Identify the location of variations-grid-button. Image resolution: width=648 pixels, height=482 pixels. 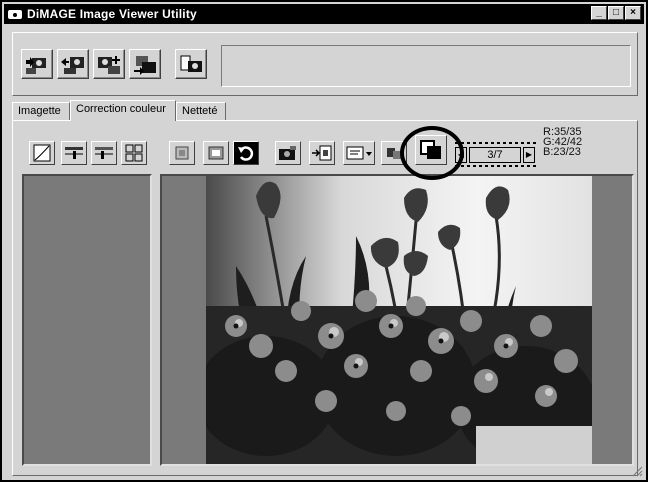
(134, 153).